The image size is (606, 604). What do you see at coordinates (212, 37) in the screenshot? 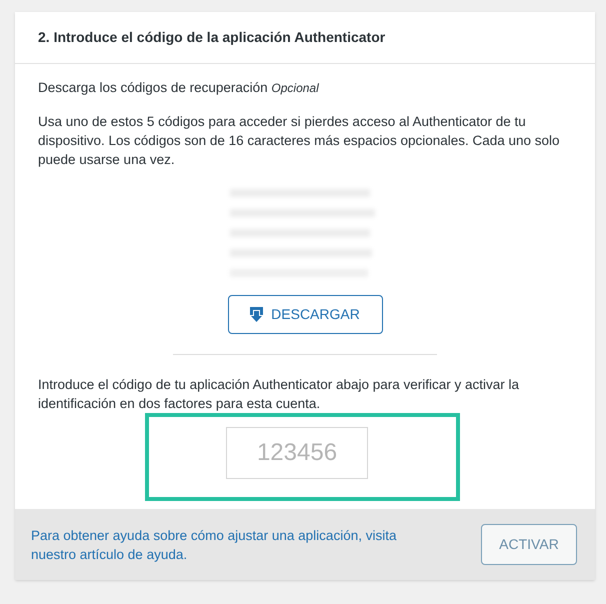
I see `card-title: 2. Introduce el código de la aplicación Authenticator` at bounding box center [212, 37].